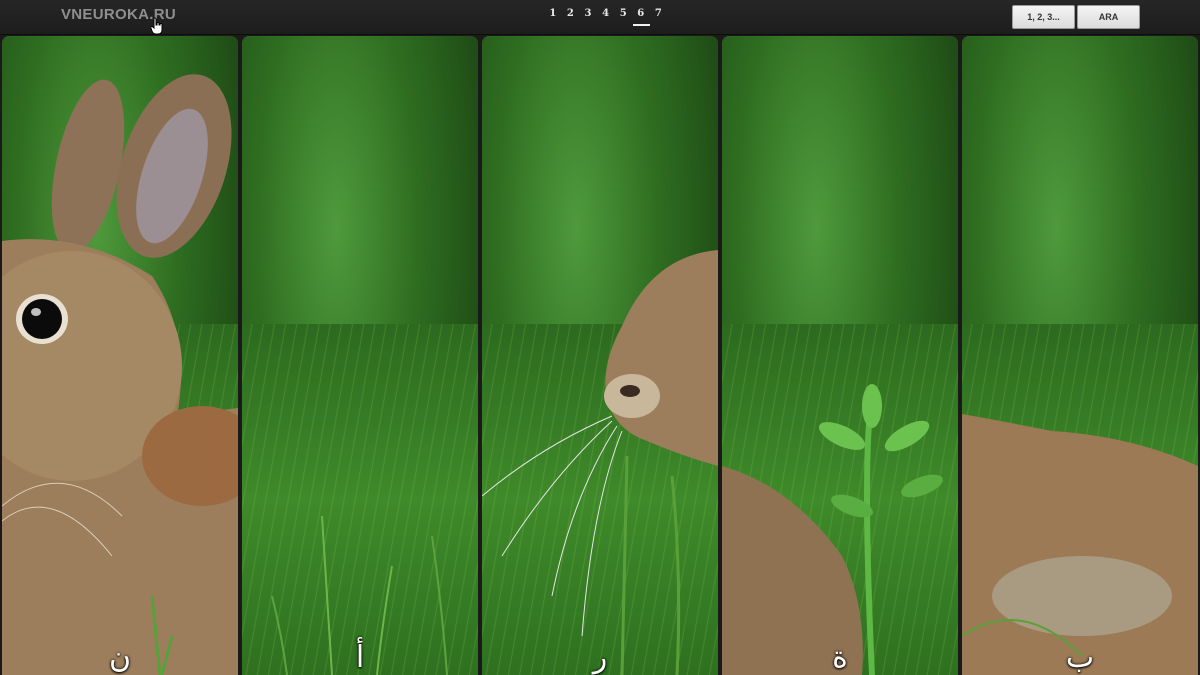 This screenshot has width=1200, height=675. Describe the element at coordinates (1080, 544) in the screenshot. I see `rabbit-body-image` at that location.